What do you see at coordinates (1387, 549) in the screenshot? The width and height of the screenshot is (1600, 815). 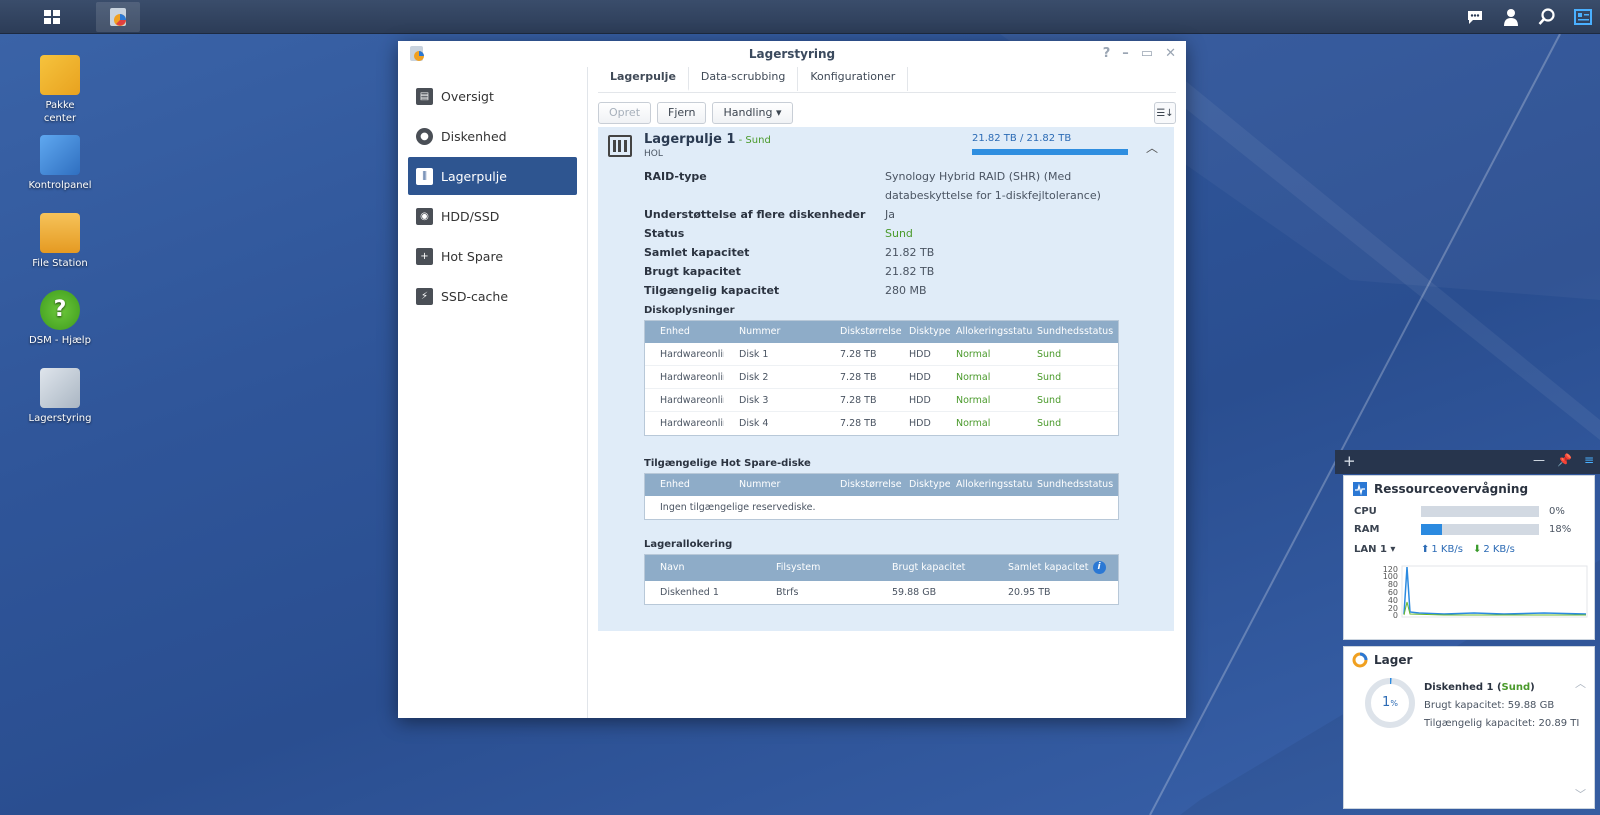 I see `lan-selector: LAN 1 ▾` at bounding box center [1387, 549].